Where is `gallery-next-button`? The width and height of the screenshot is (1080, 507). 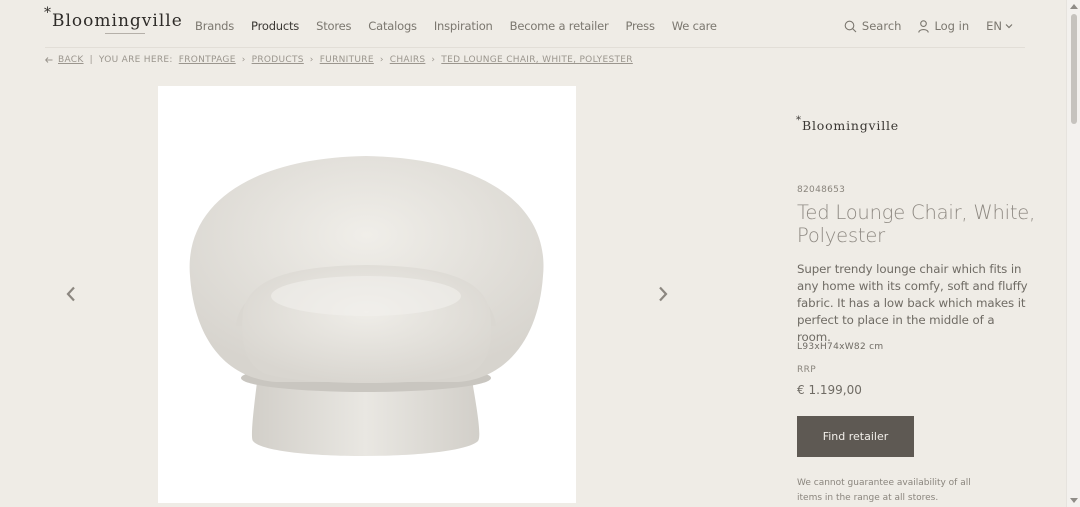 gallery-next-button is located at coordinates (663, 294).